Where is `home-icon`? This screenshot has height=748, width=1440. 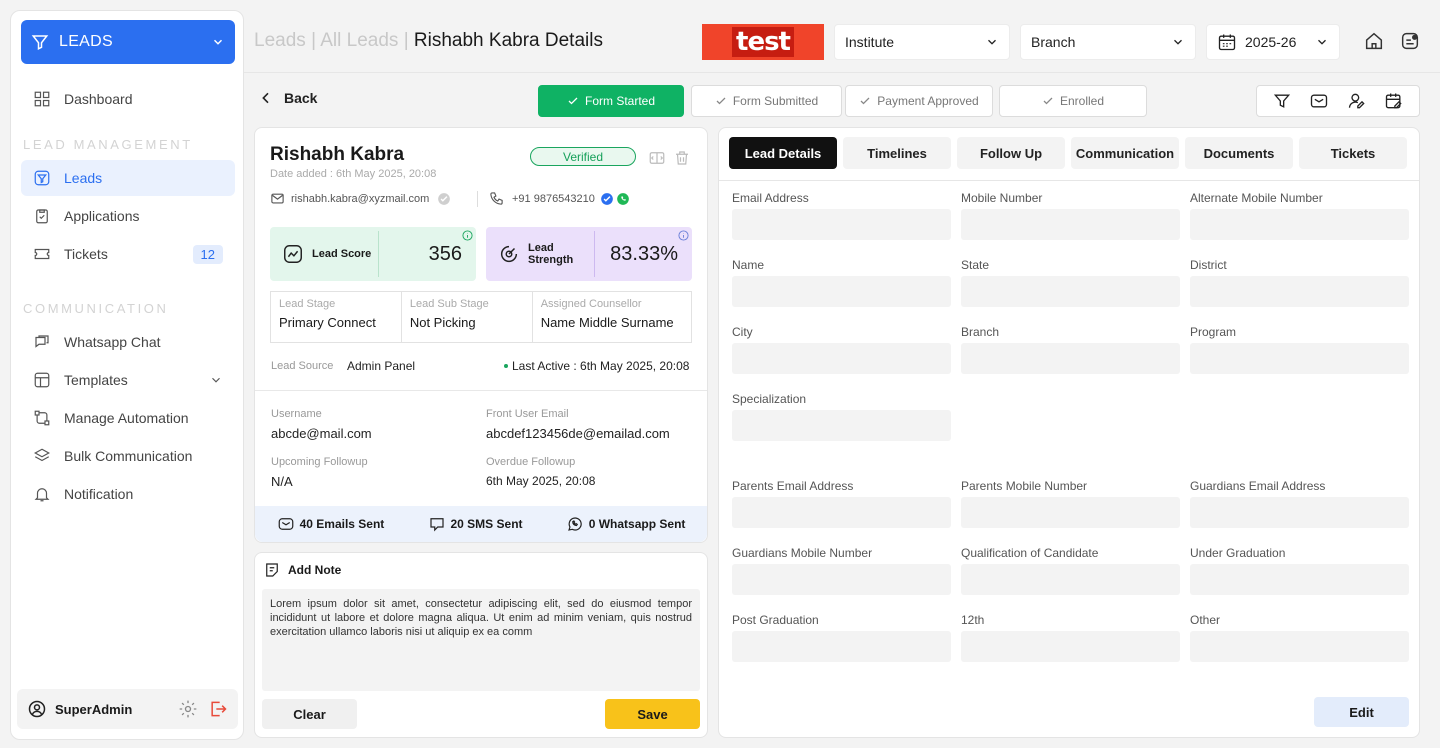 home-icon is located at coordinates (1374, 41).